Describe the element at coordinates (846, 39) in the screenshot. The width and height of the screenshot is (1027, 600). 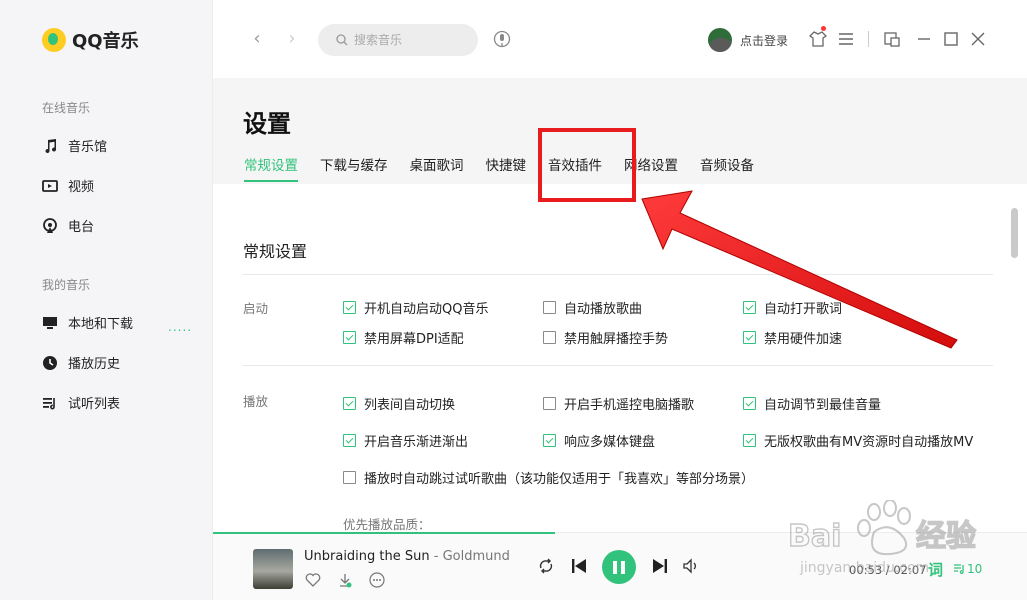
I see `menu-icon` at that location.